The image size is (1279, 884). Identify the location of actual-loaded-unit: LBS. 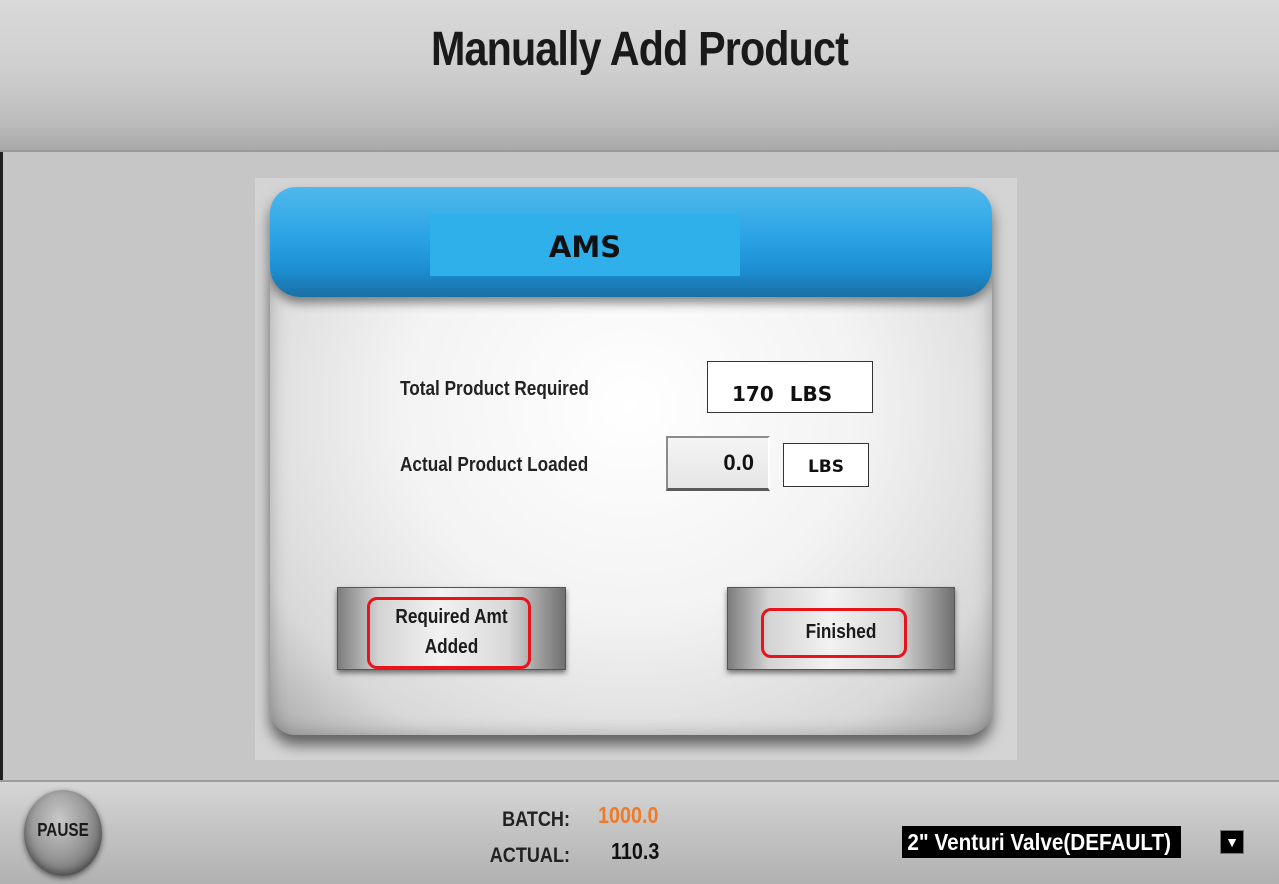
(826, 465).